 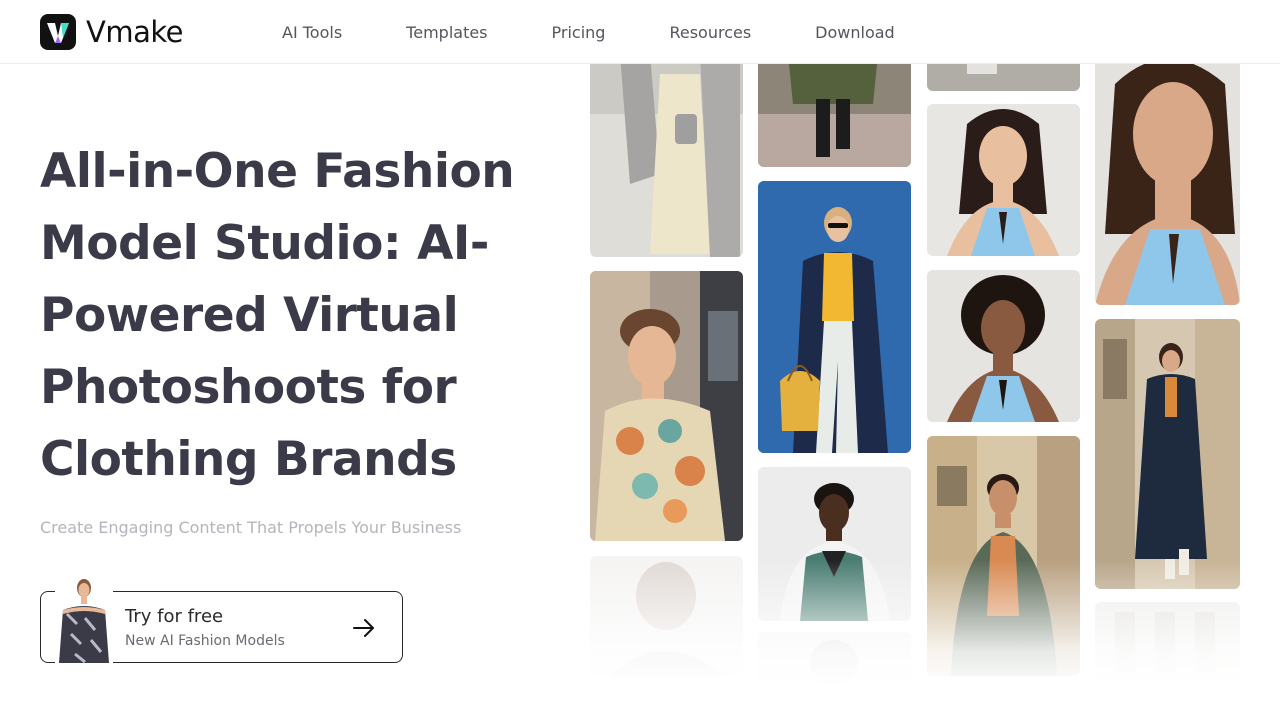 What do you see at coordinates (666, 160) in the screenshot?
I see `photo-street-woman-yellow-trousers` at bounding box center [666, 160].